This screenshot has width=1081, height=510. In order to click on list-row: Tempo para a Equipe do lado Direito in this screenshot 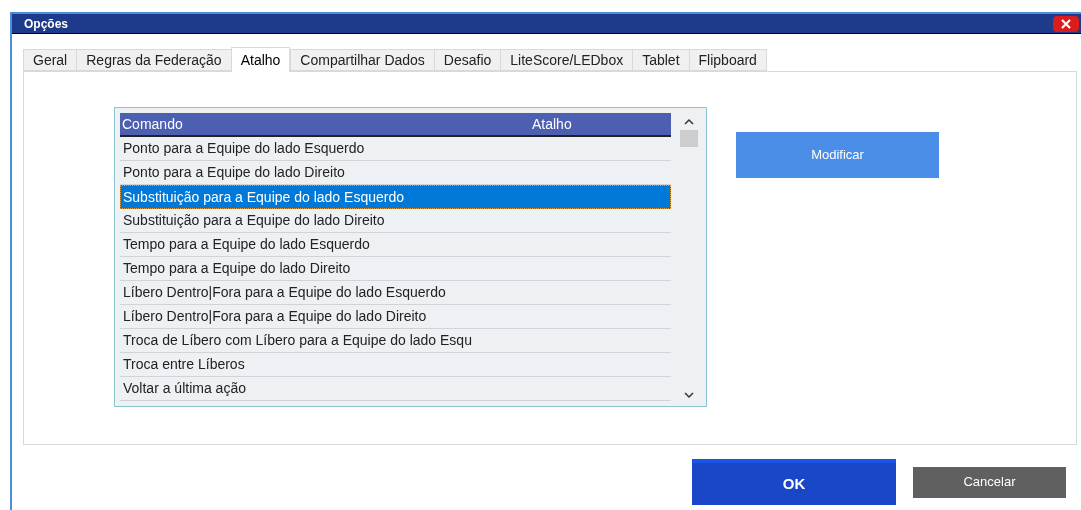, I will do `click(395, 269)`.